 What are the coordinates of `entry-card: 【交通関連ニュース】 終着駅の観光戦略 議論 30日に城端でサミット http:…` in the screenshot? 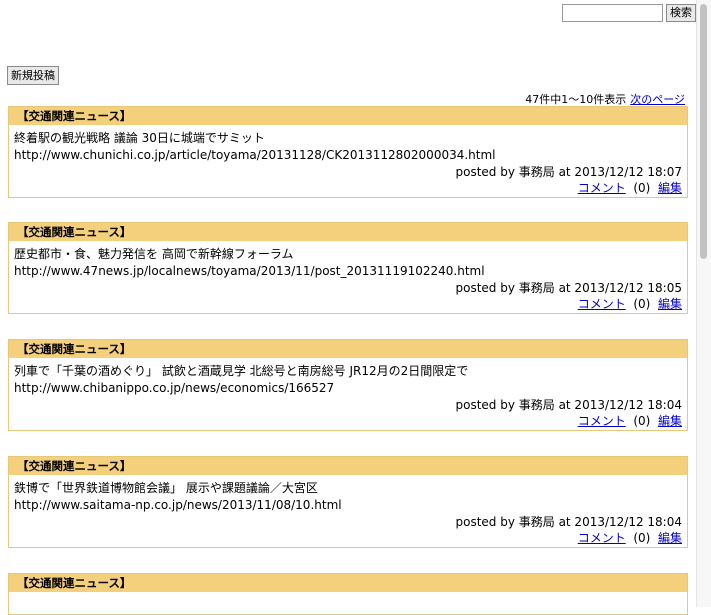 It's located at (348, 152).